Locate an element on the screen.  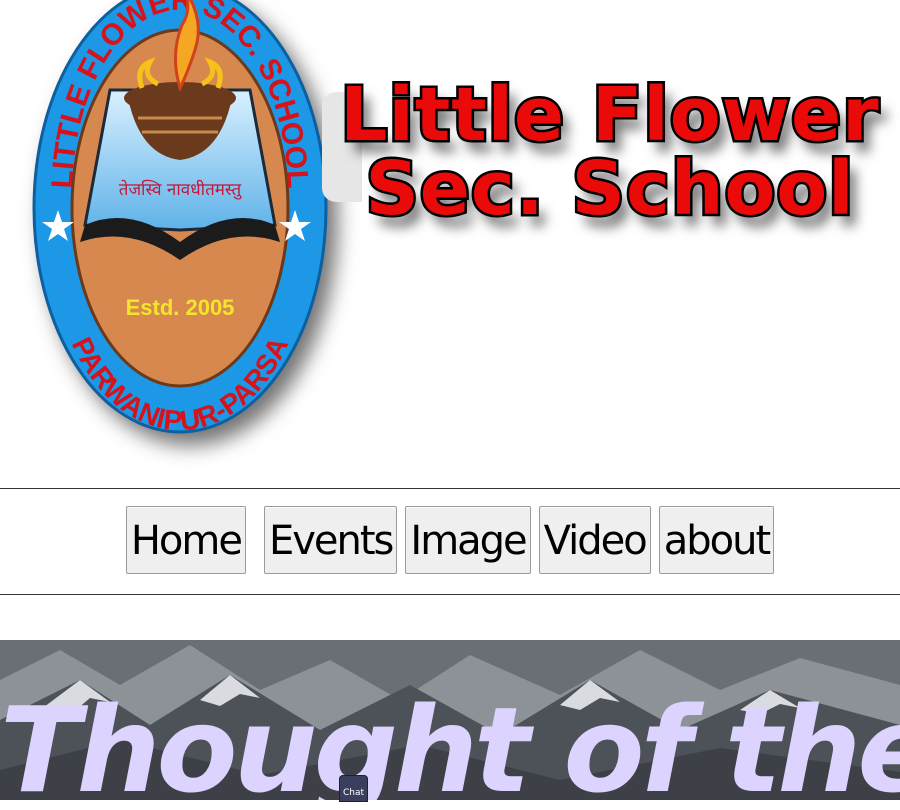
chat-button: Chat is located at coordinates (353, 788).